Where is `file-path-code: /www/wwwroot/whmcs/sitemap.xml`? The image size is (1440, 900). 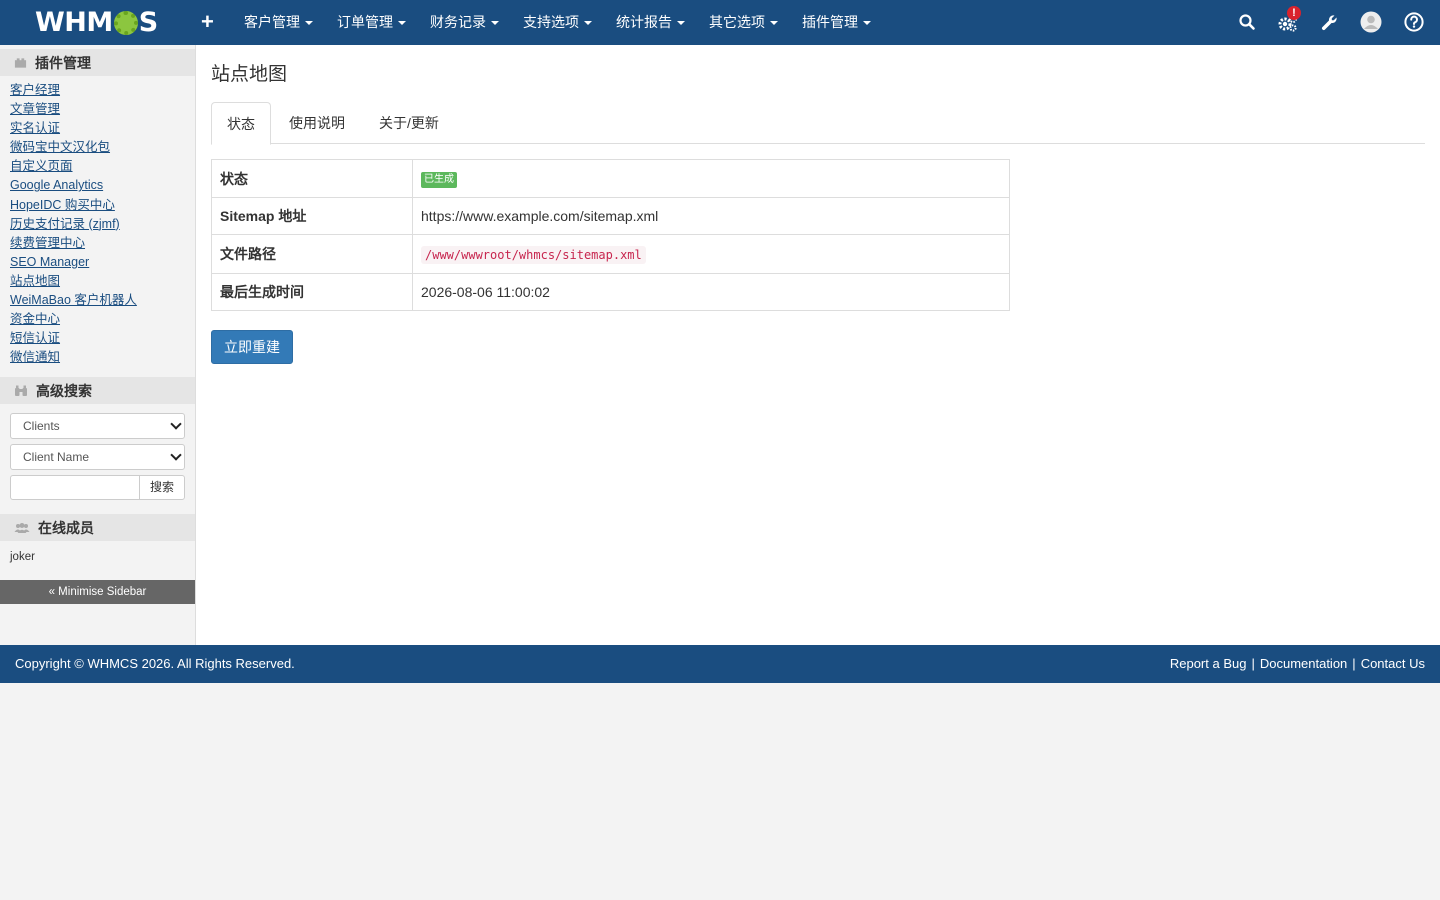
file-path-code: /www/wwwroot/whmcs/sitemap.xml is located at coordinates (533, 255).